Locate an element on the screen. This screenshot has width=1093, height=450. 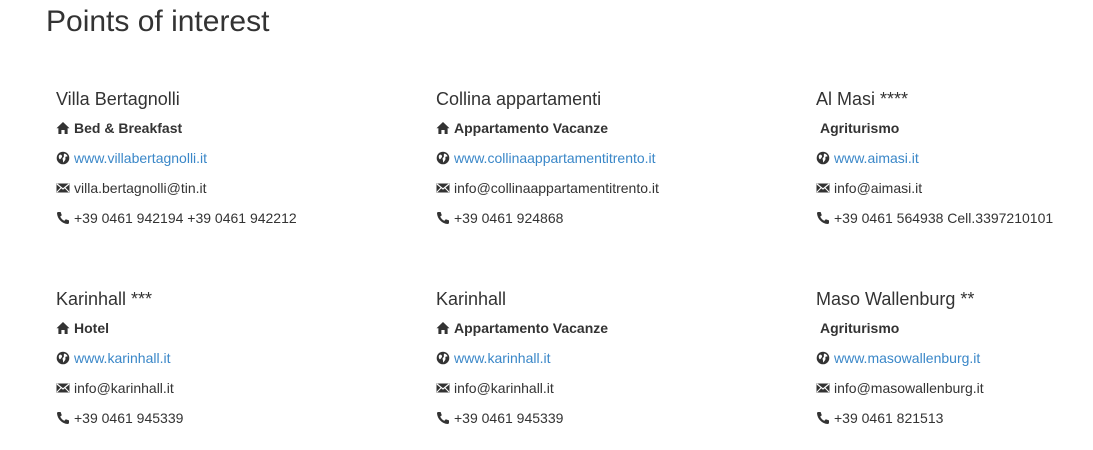
poi-email: info@masowallenburg.it is located at coordinates (900, 388).